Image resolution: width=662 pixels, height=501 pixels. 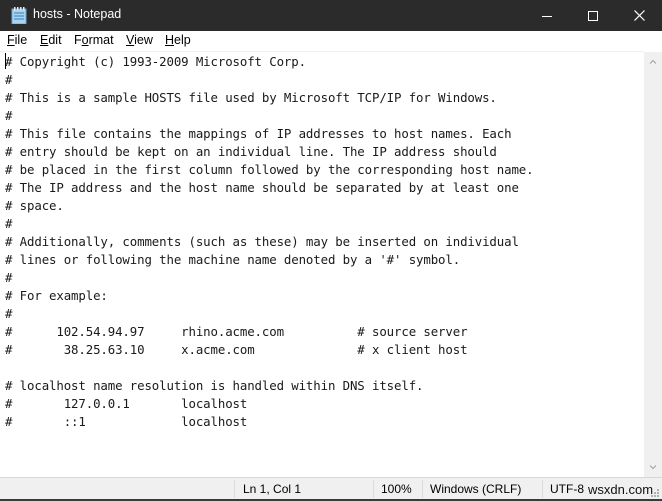 I want to click on encoding: UTF-8, so click(x=567, y=489).